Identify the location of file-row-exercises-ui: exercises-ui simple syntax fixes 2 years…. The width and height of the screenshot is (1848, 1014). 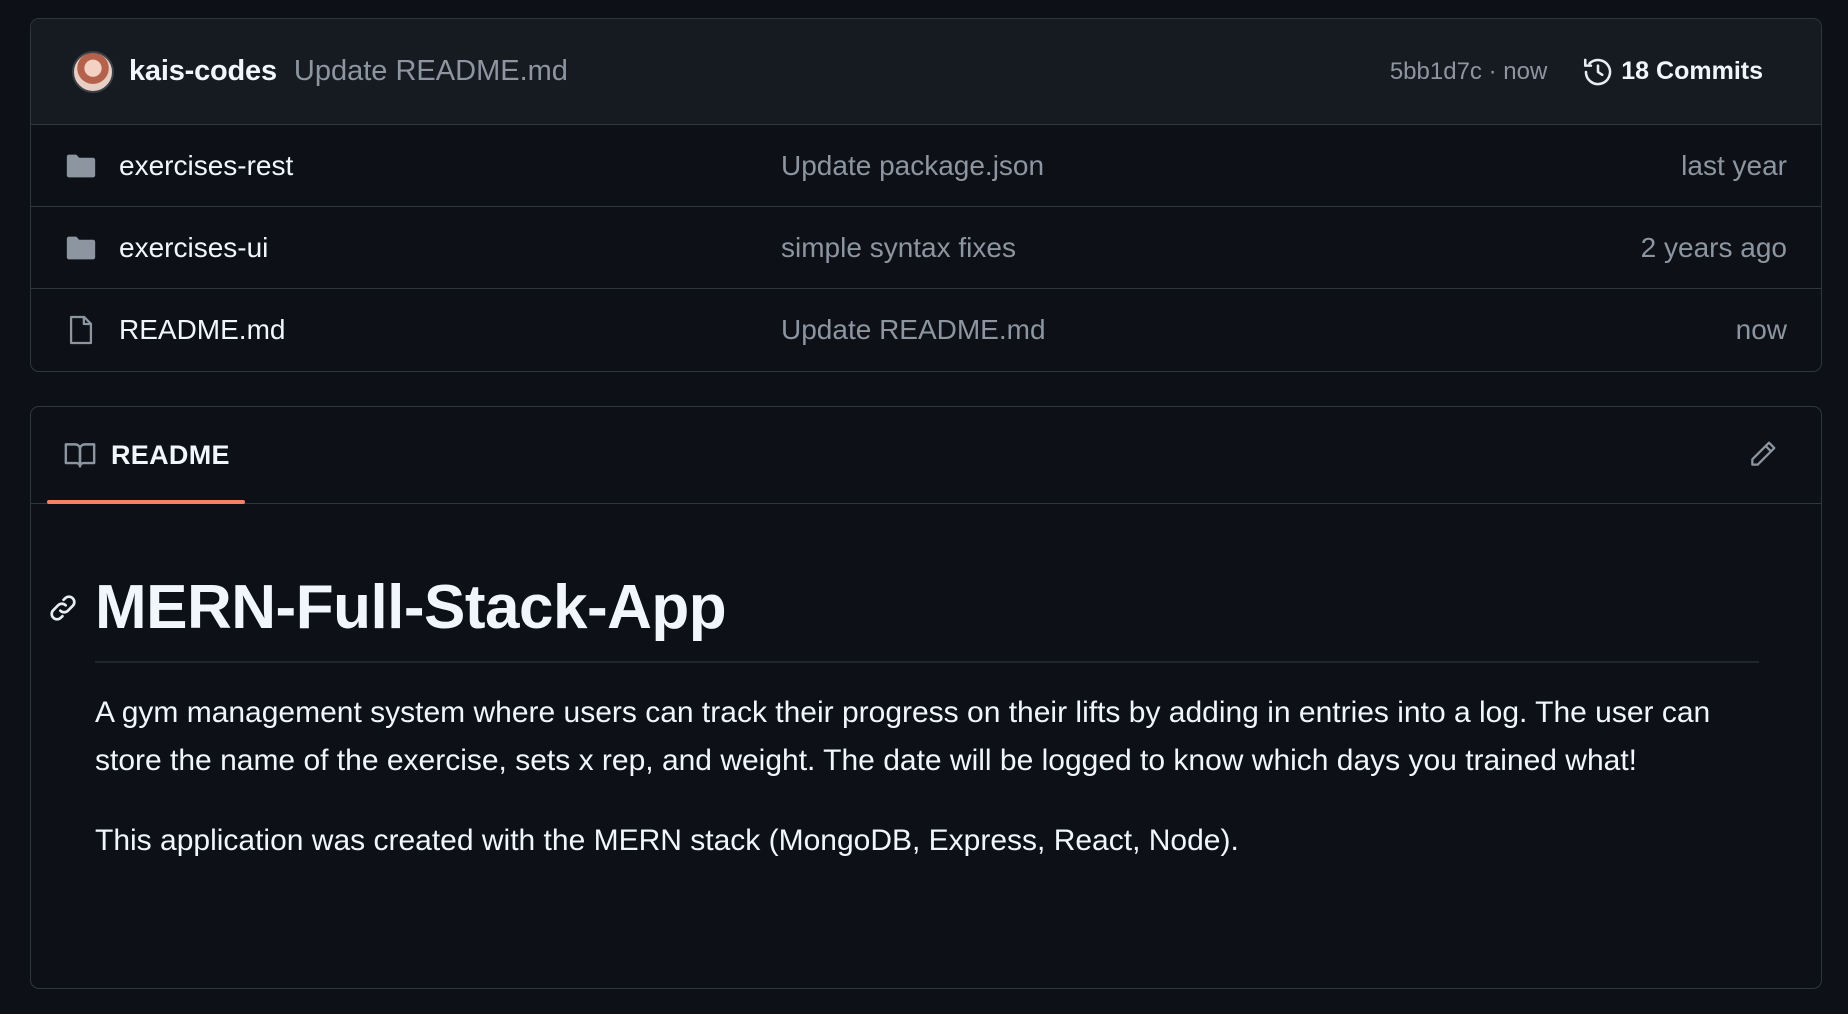
(926, 248).